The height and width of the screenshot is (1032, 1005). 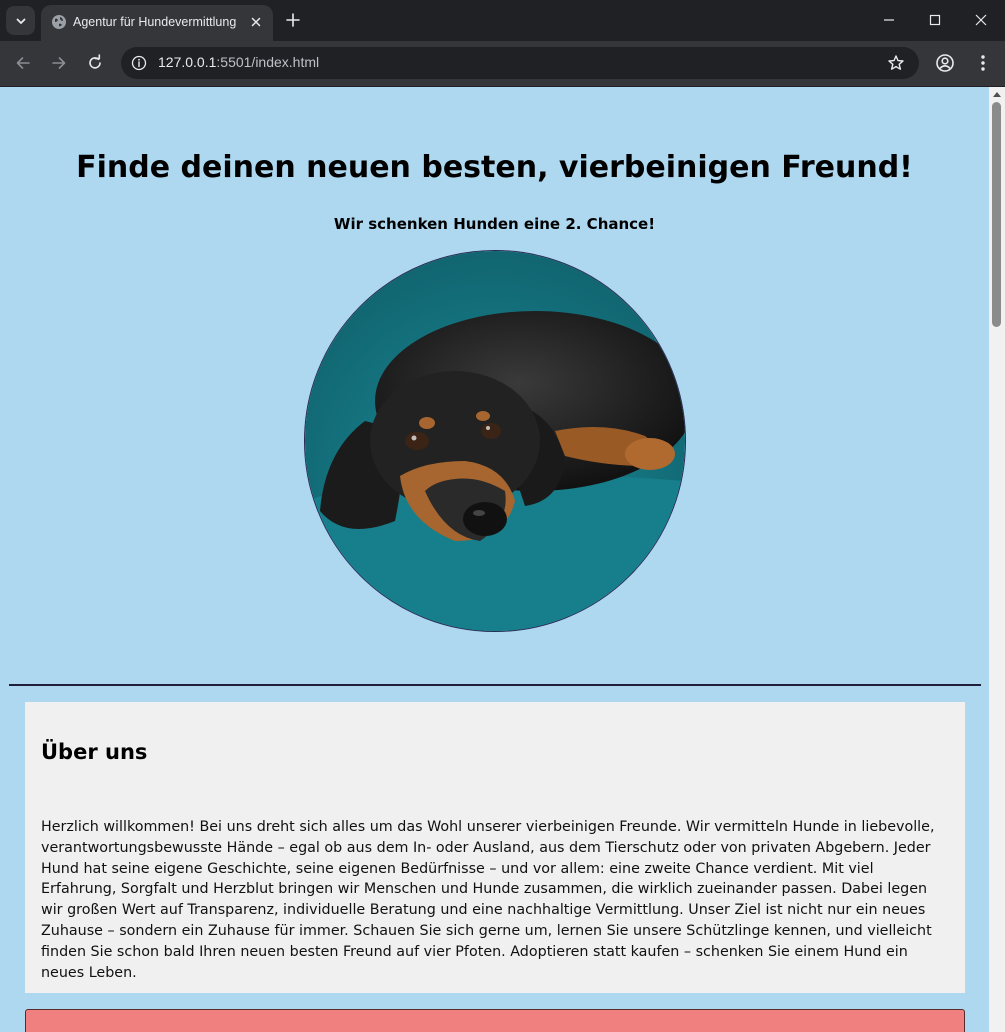 I want to click on page-subtitle: Wir schenken Hunden eine 2. Chance!, so click(x=494, y=224).